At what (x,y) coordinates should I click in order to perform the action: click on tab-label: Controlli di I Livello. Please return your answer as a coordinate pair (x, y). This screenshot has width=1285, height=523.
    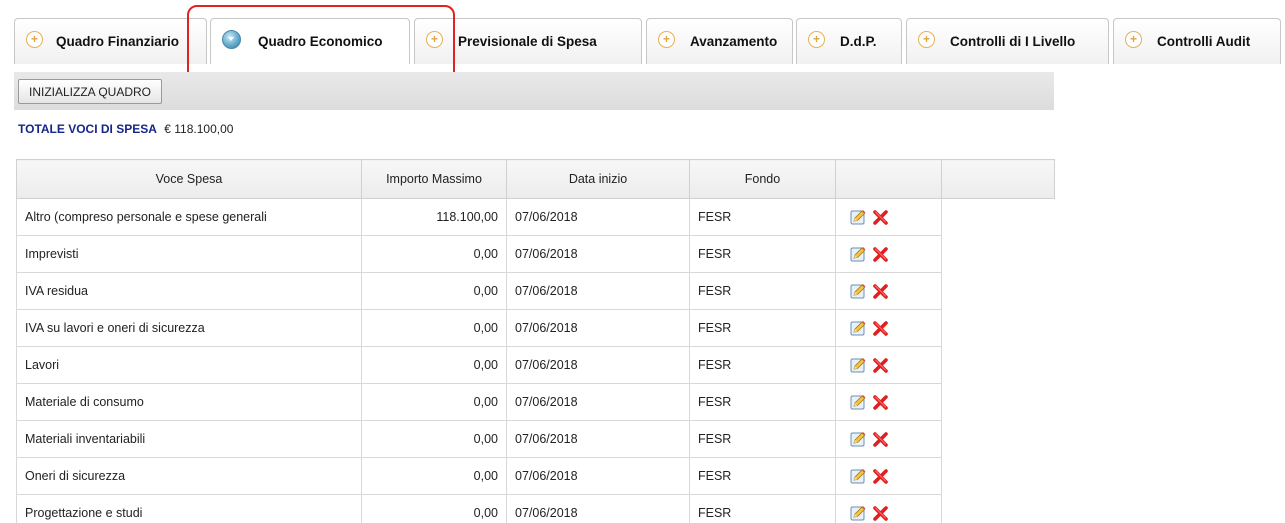
    Looking at the image, I should click on (1013, 41).